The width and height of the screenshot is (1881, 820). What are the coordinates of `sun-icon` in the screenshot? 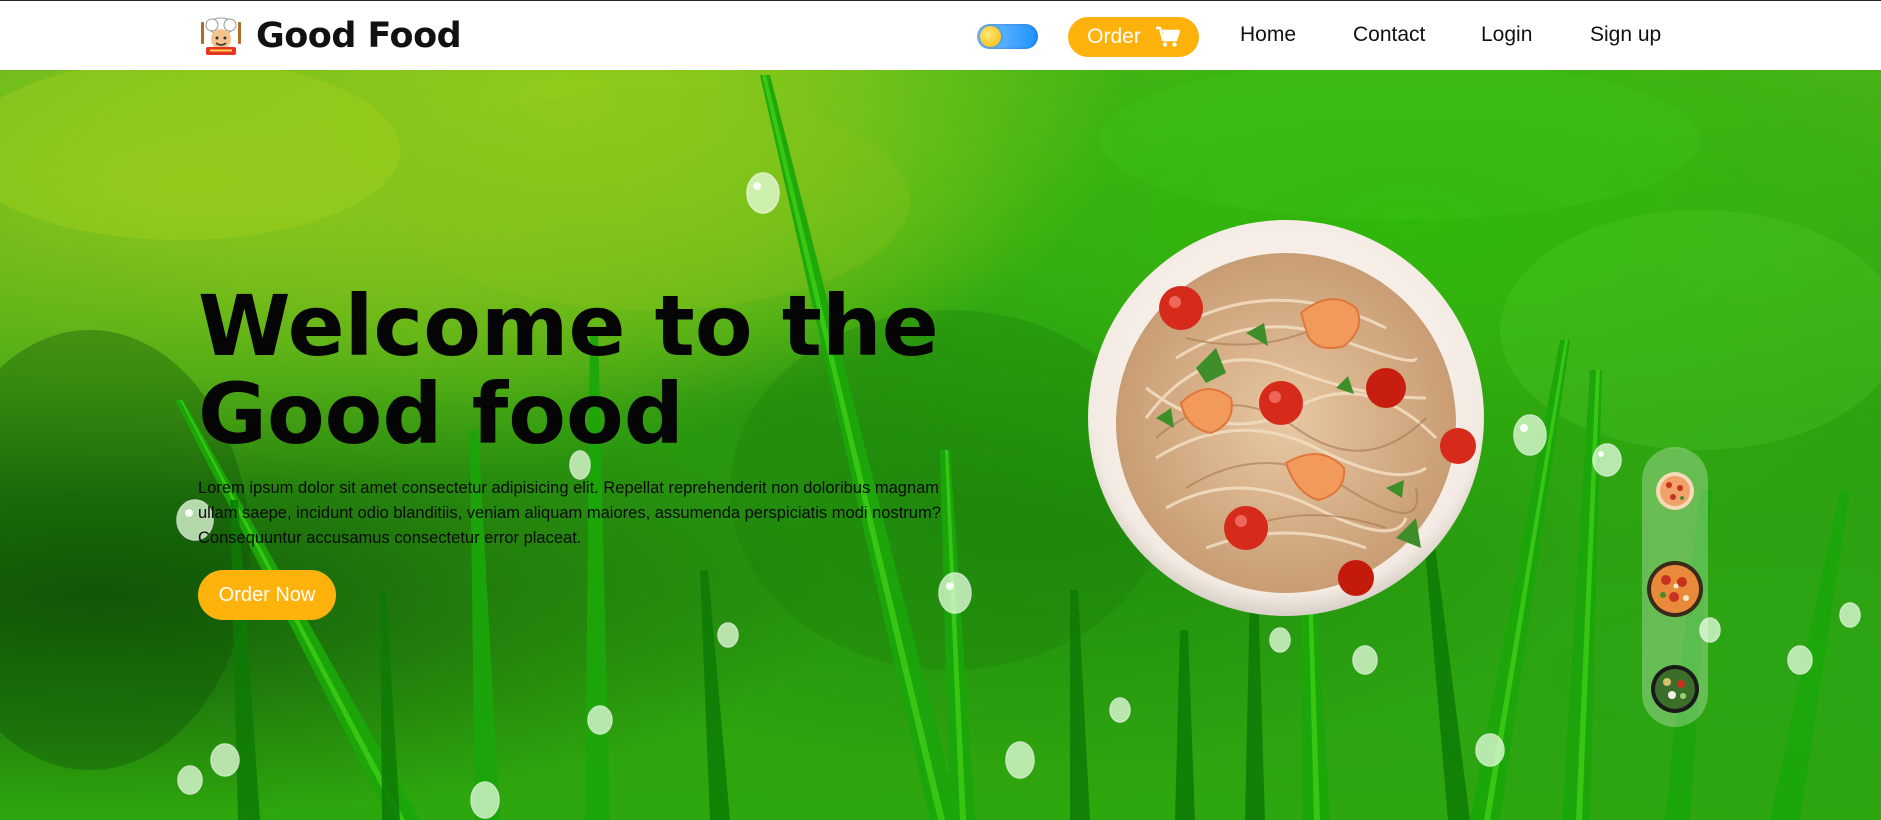 It's located at (990, 36).